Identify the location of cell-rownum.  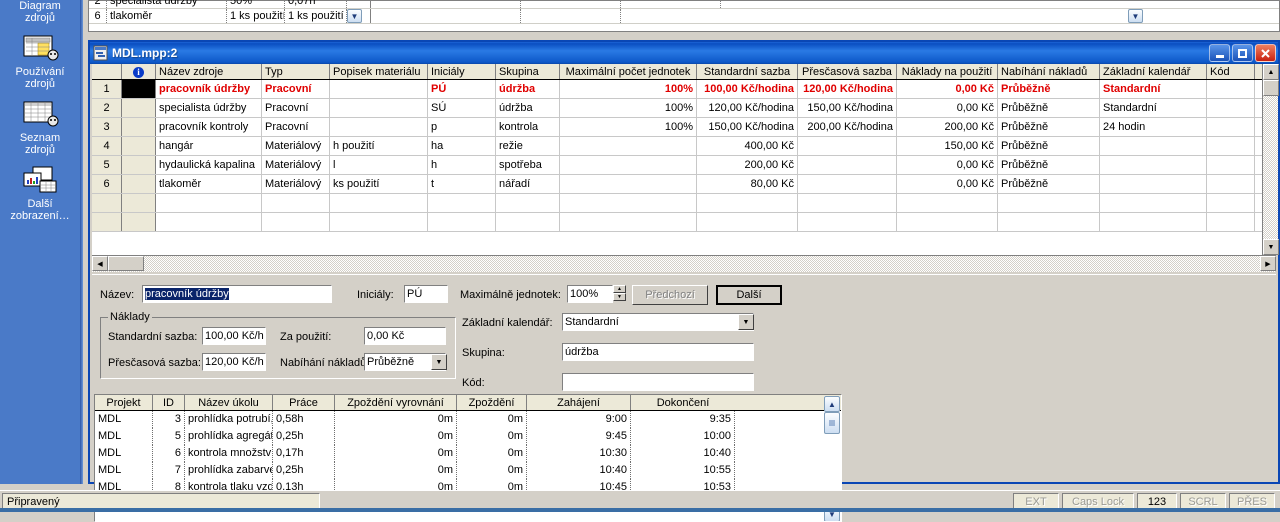
(107, 222).